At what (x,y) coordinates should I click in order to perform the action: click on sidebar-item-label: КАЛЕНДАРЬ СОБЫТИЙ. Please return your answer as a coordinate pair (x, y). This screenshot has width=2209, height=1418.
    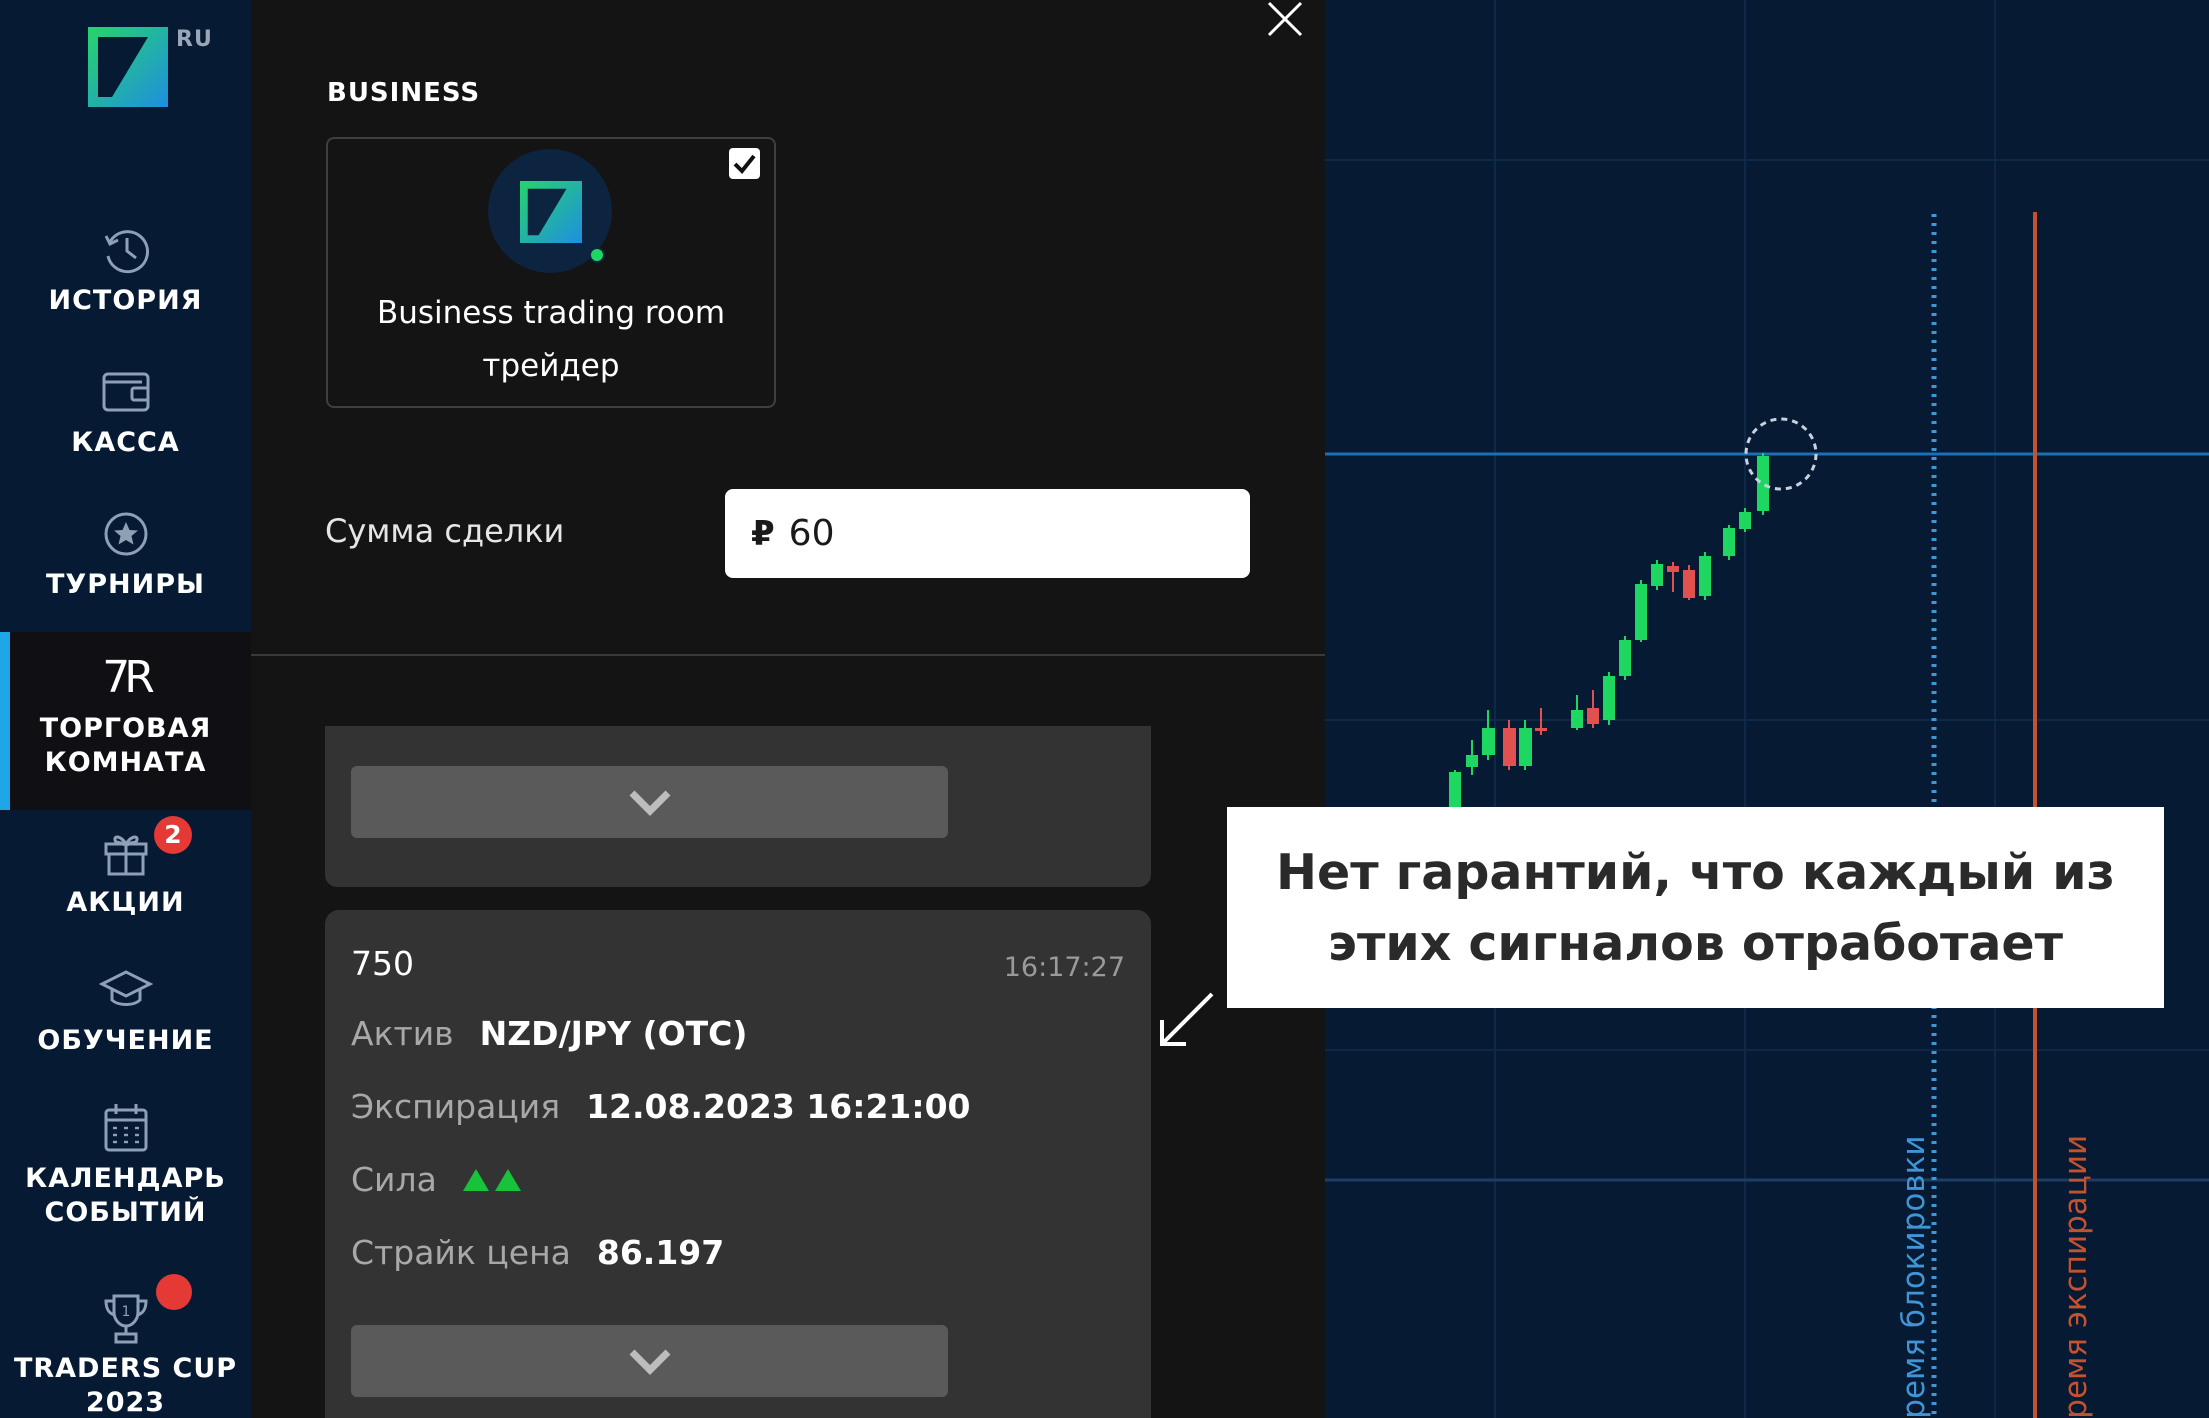
    Looking at the image, I should click on (125, 1195).